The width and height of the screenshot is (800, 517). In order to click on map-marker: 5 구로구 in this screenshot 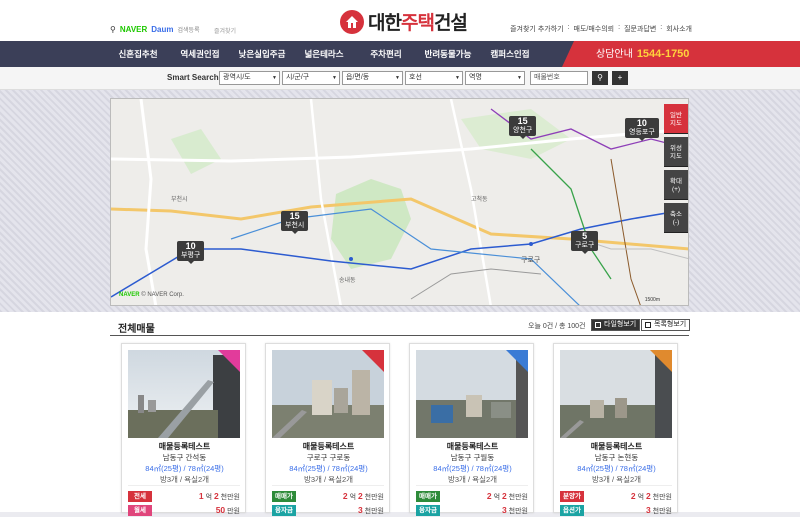, I will do `click(585, 242)`.